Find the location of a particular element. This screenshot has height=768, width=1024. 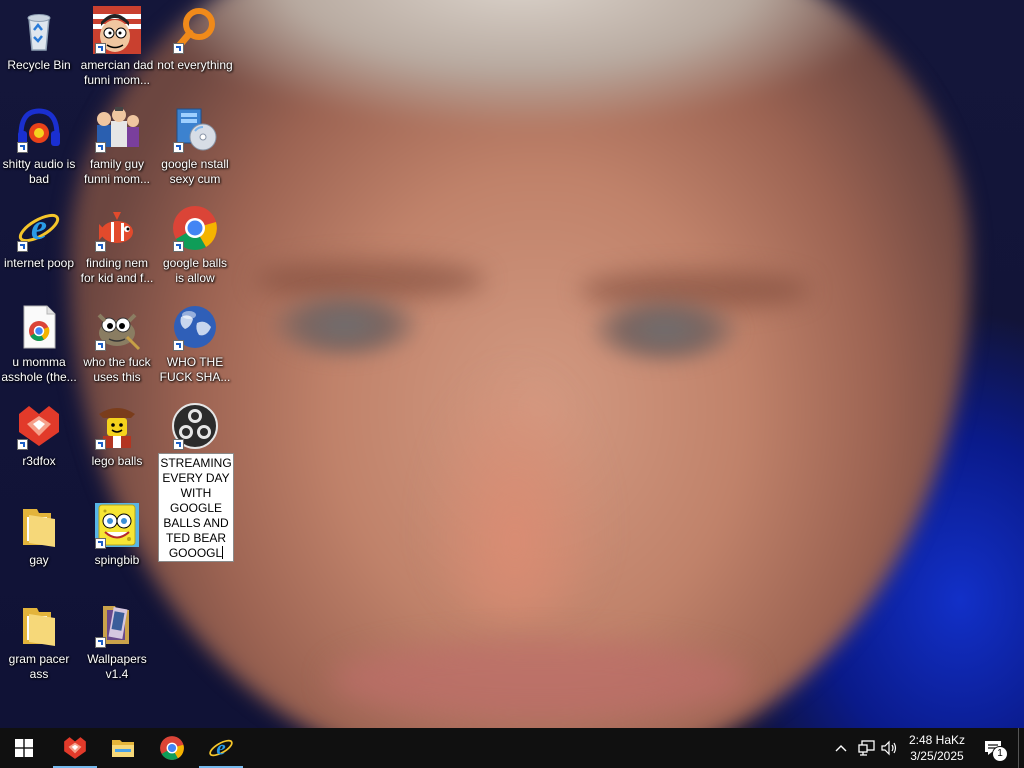

icon-label: Wallpapers v1.4 is located at coordinates (117, 666).